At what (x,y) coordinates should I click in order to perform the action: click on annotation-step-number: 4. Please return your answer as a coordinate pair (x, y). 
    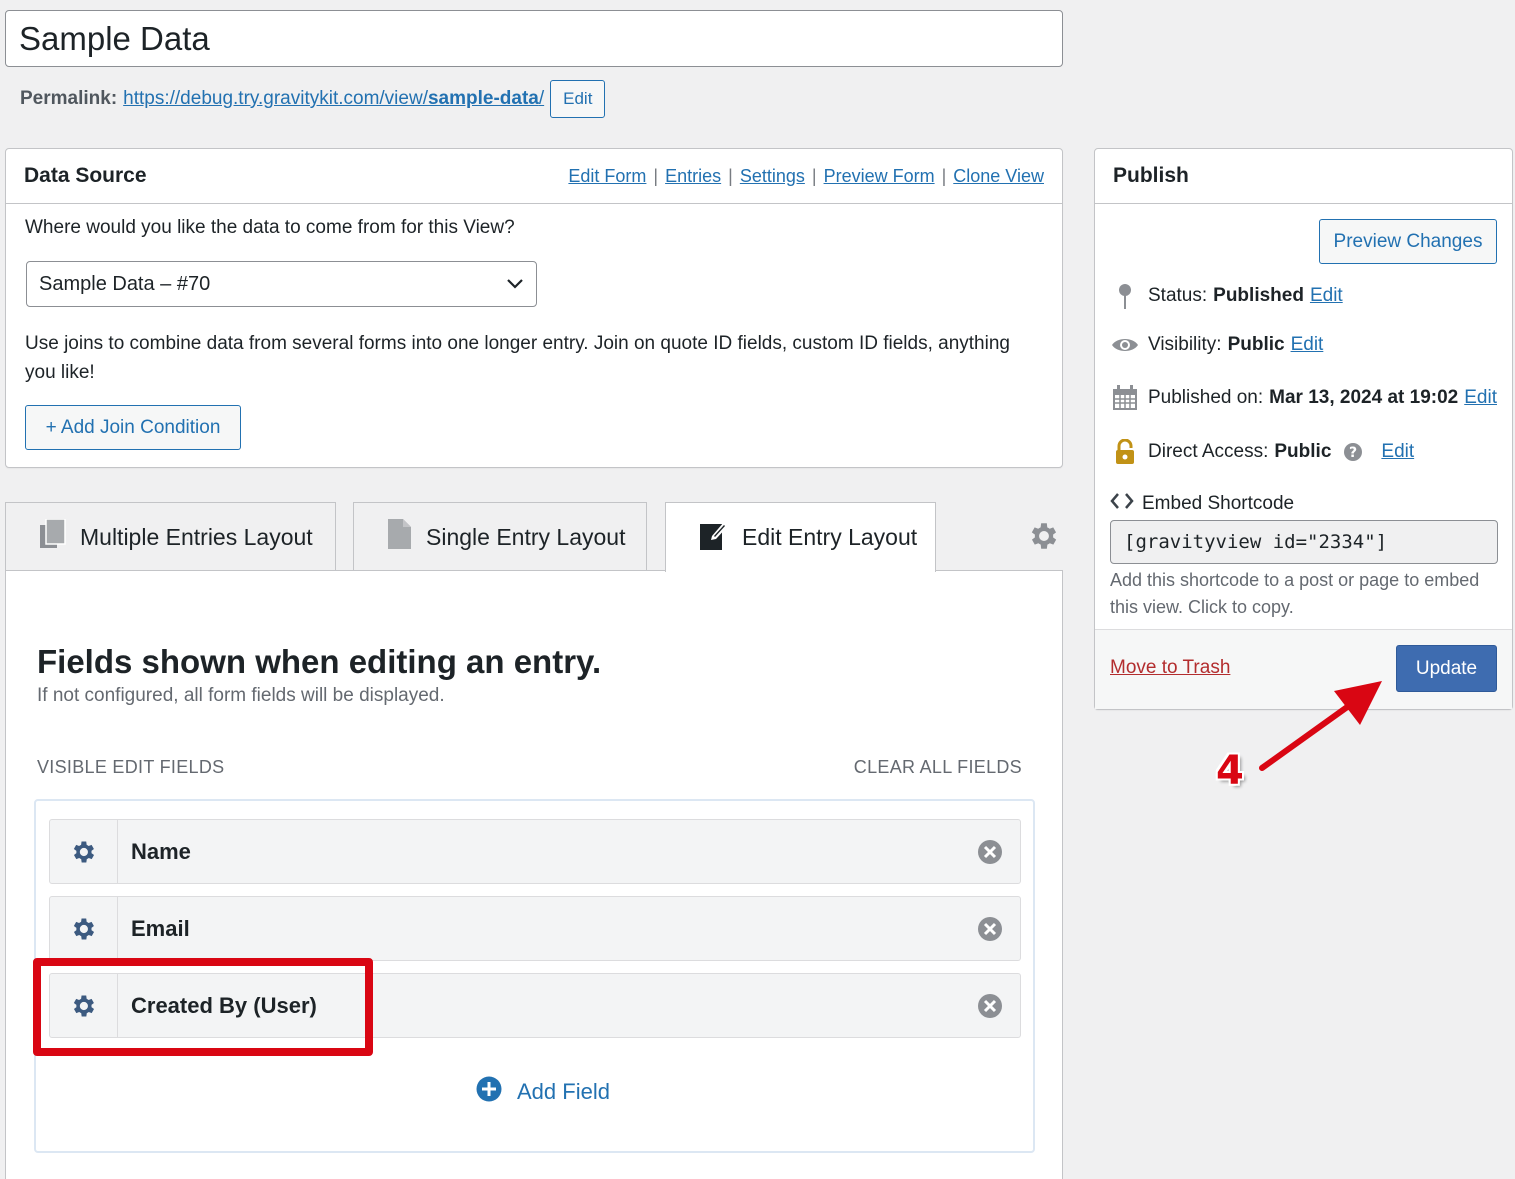
    Looking at the image, I should click on (1230, 771).